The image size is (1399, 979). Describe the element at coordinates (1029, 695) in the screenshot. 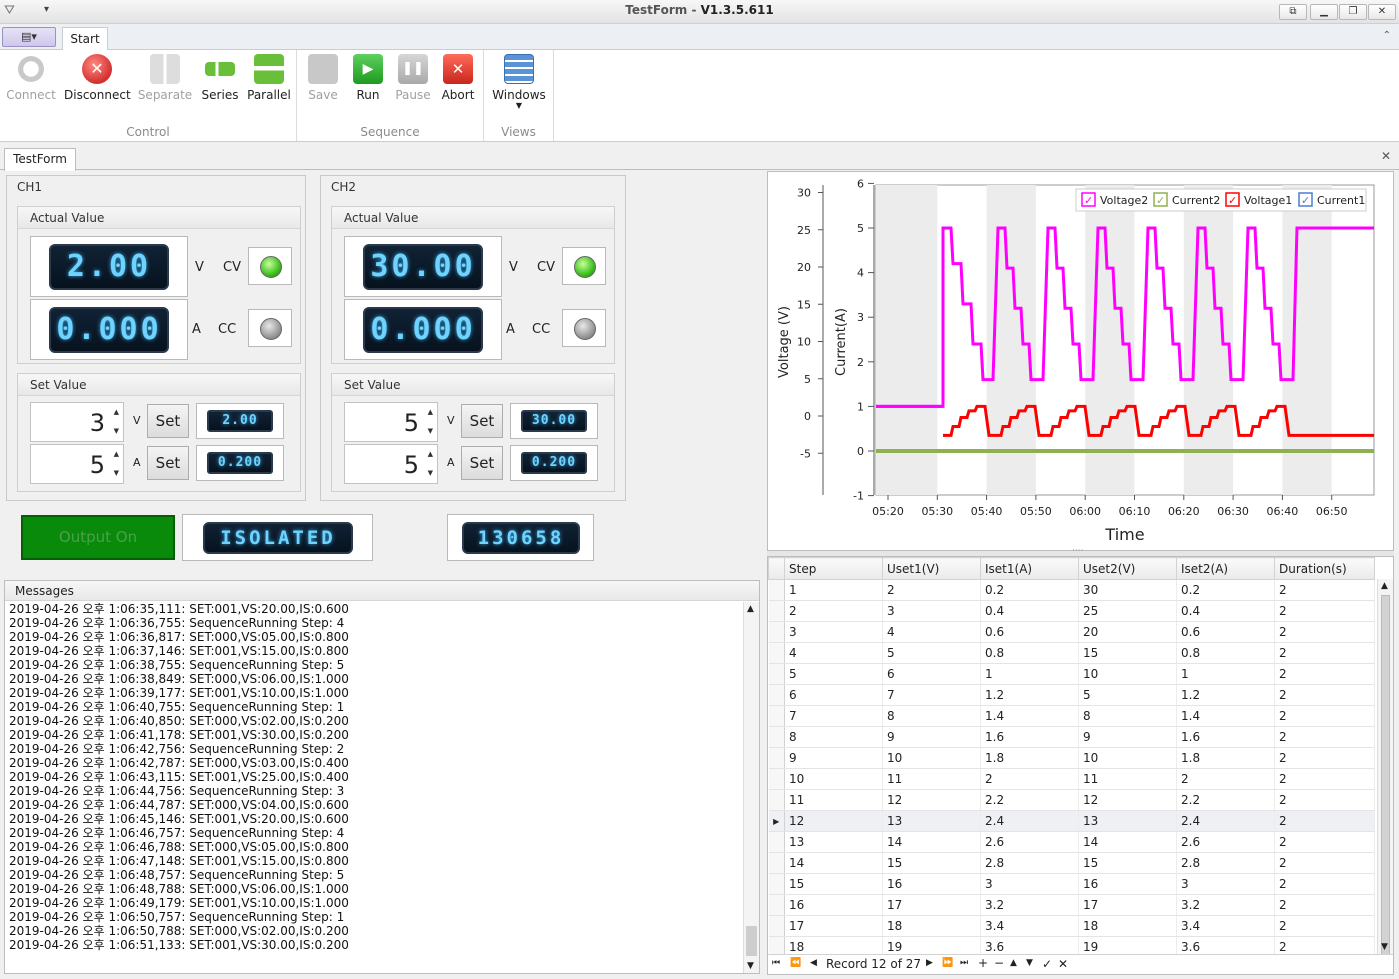

I see `table-cell: 1.2` at that location.